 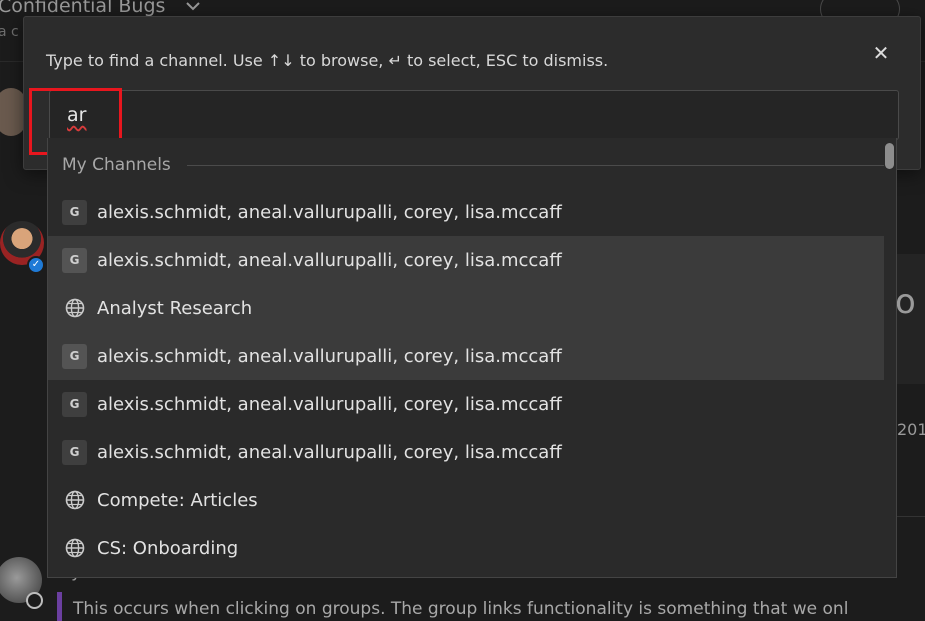 What do you see at coordinates (36, 265) in the screenshot?
I see `verified-check-icon: ✓` at bounding box center [36, 265].